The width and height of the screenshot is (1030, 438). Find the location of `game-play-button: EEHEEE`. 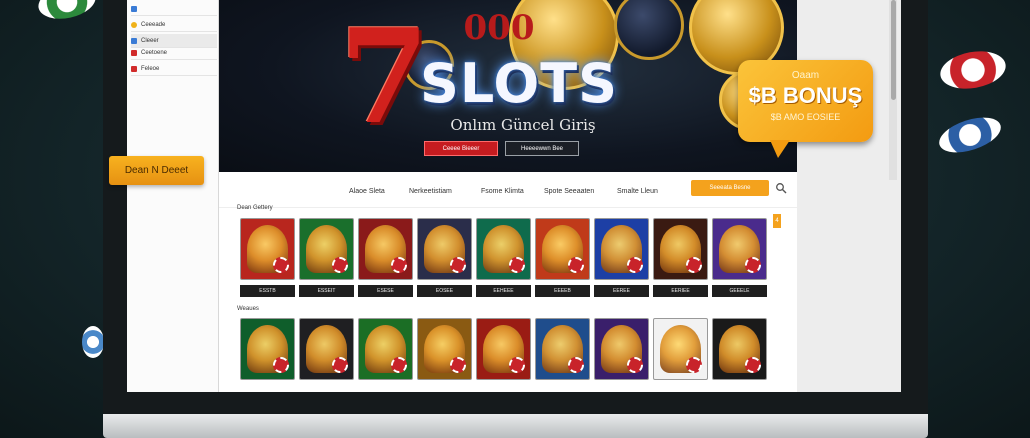

game-play-button: EEHEEE is located at coordinates (503, 291).